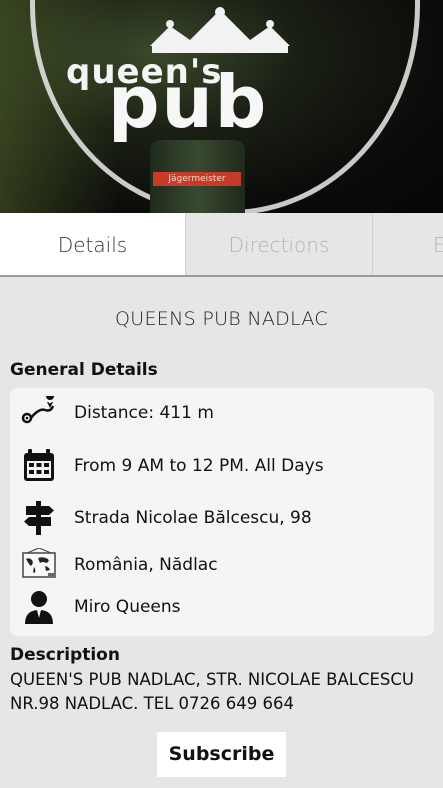 The image size is (443, 788). What do you see at coordinates (84, 370) in the screenshot?
I see `general-details-heading: General Details` at bounding box center [84, 370].